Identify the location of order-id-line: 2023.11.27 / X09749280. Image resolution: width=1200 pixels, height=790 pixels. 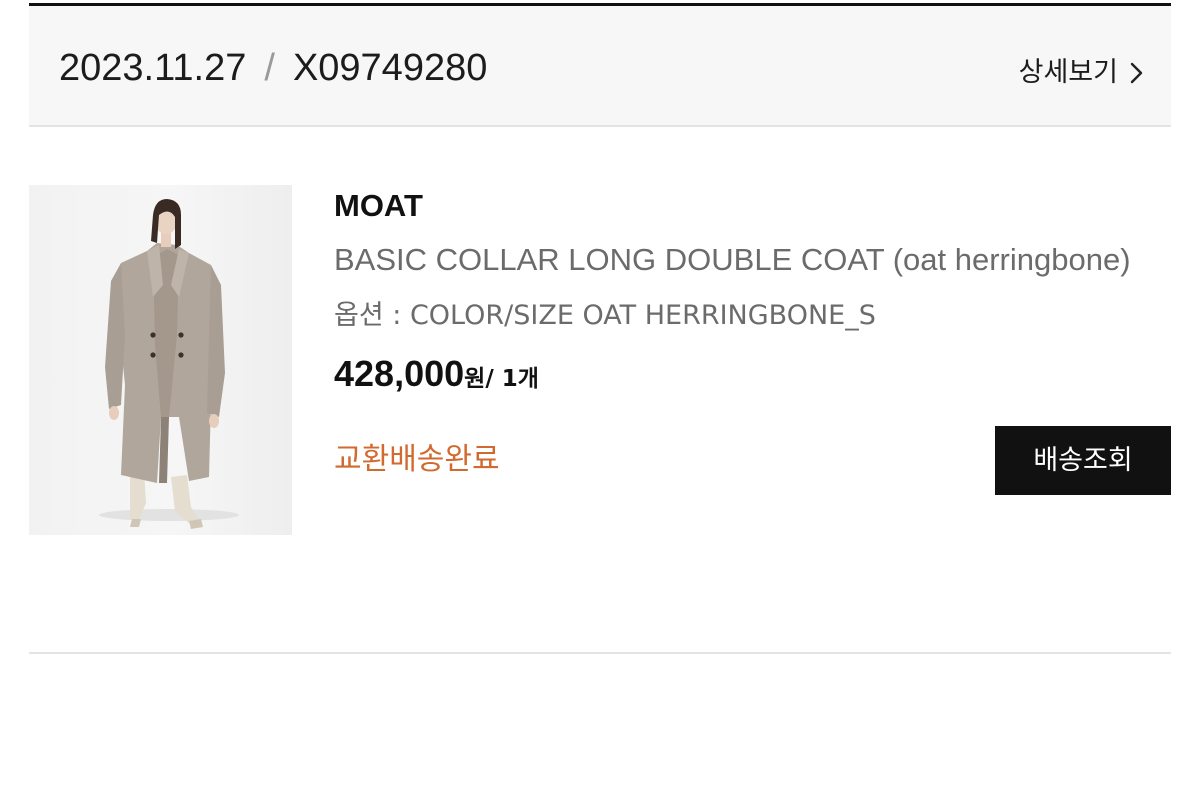
(273, 68).